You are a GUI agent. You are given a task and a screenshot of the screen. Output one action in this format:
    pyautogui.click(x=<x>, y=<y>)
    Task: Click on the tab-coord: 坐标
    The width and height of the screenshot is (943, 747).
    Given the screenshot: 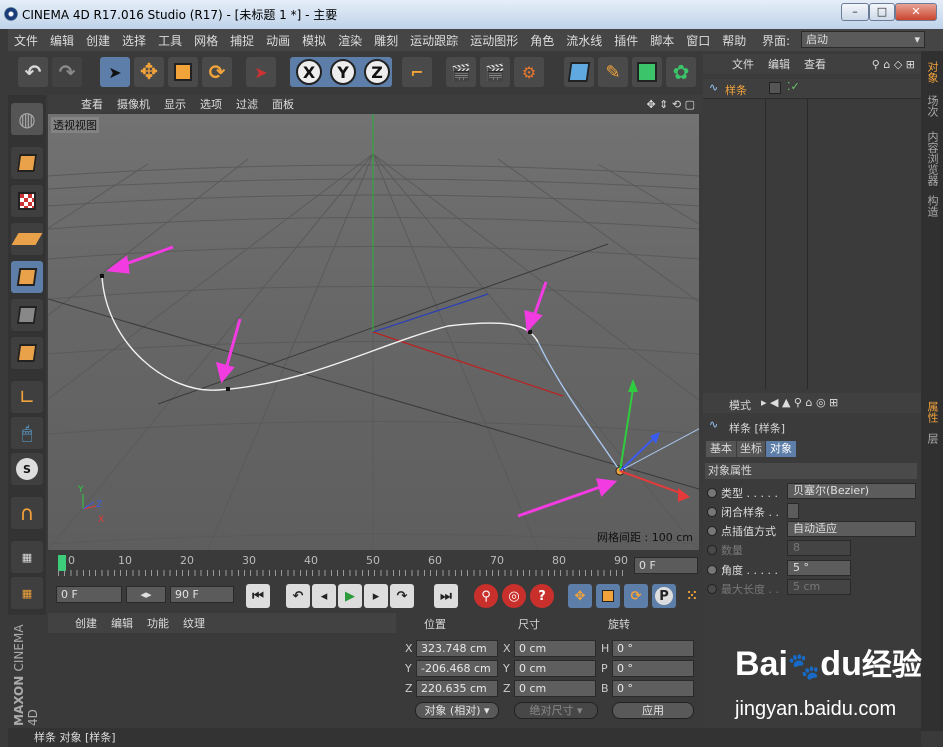 What is the action you would take?
    pyautogui.click(x=751, y=449)
    